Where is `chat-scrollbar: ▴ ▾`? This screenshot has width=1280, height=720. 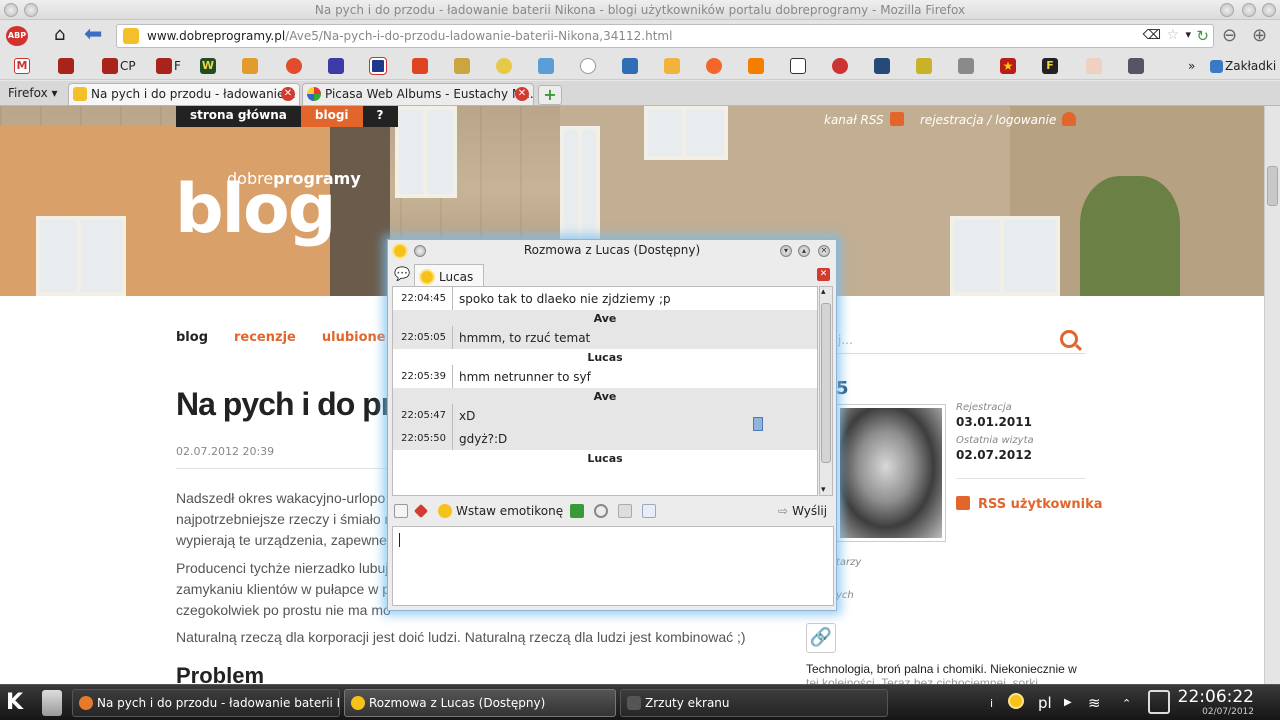
chat-scrollbar: ▴ ▾ is located at coordinates (826, 391).